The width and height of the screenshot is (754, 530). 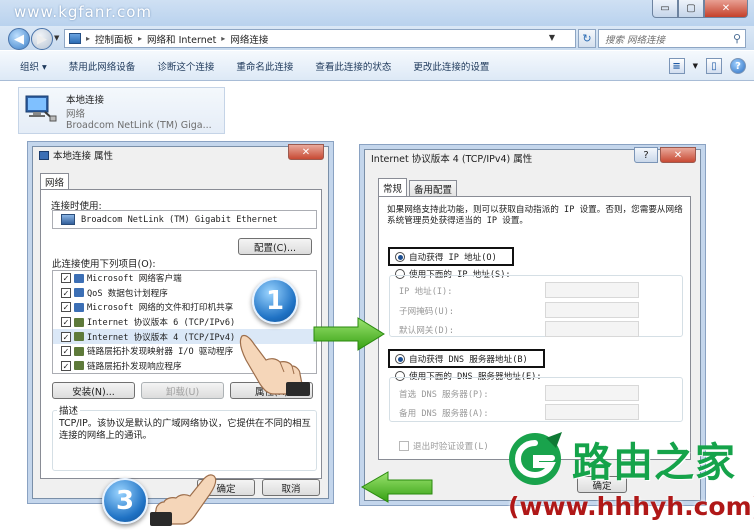 I want to click on ip-address-label: IP 地址(I):, so click(x=426, y=292).